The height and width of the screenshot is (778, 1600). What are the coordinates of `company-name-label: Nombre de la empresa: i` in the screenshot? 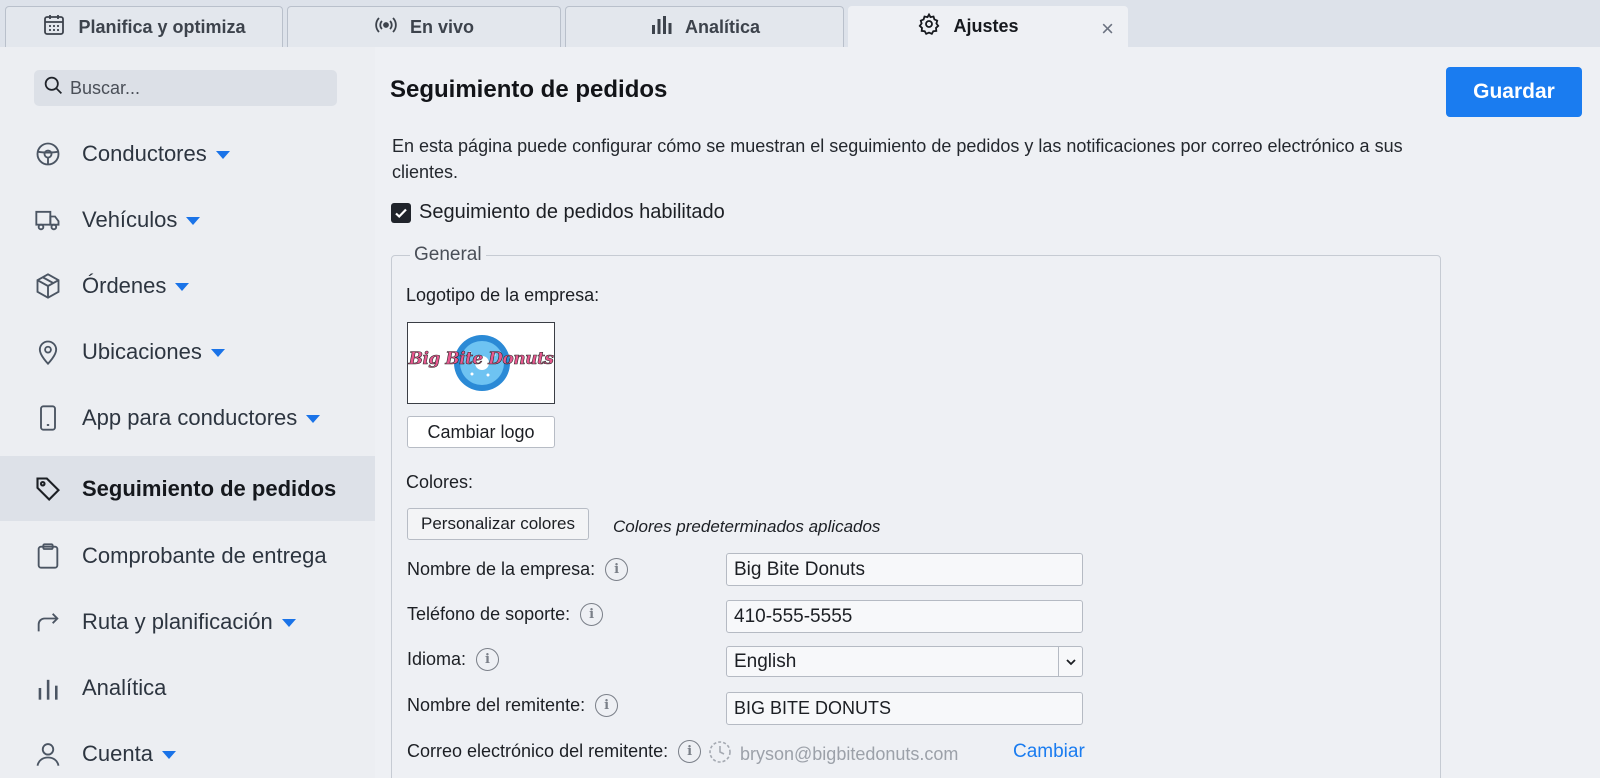 It's located at (518, 569).